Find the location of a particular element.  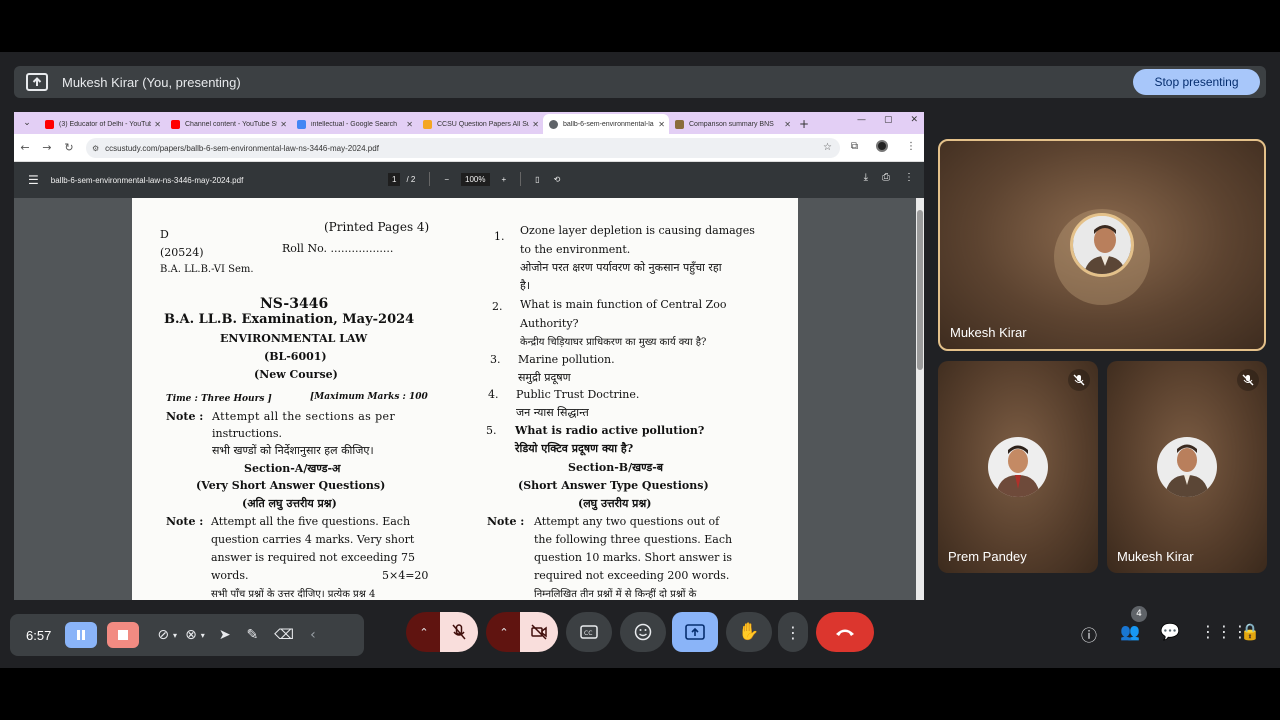

browser-menu-icon: ⋮ is located at coordinates (911, 146).